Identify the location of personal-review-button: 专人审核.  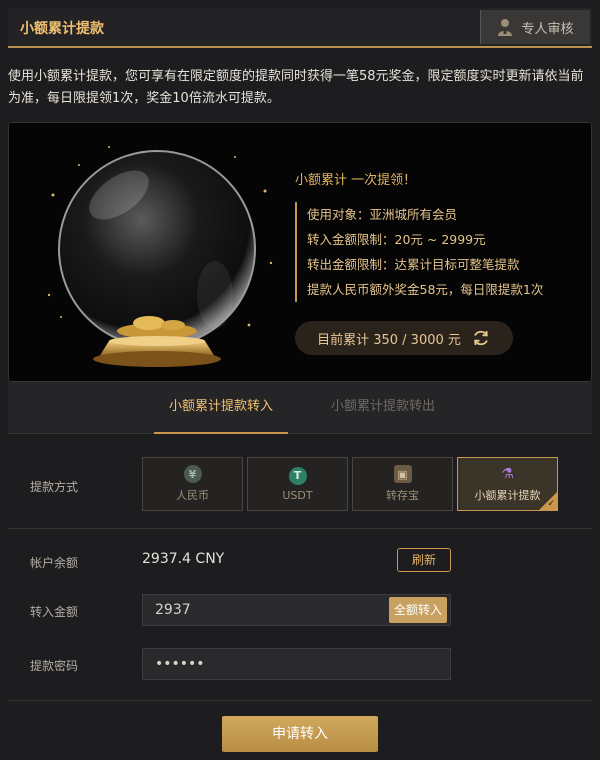
(535, 27).